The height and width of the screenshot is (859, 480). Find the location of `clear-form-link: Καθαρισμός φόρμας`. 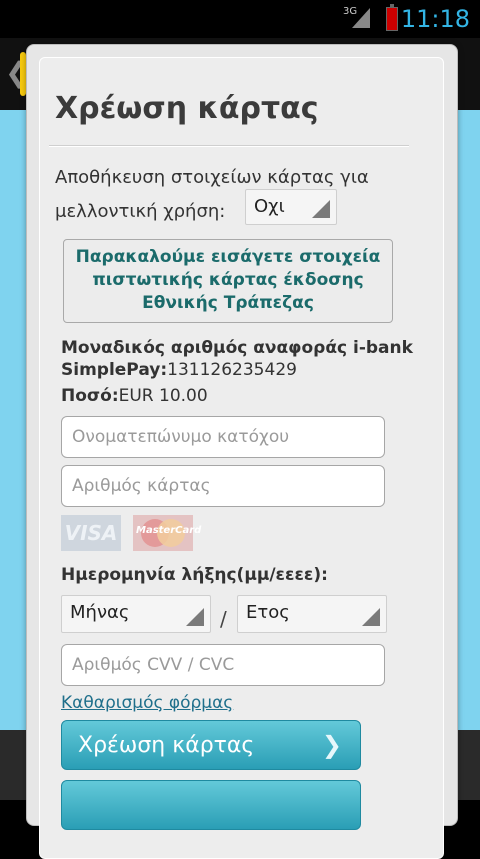

clear-form-link: Καθαρισμός φόρμας is located at coordinates (147, 703).